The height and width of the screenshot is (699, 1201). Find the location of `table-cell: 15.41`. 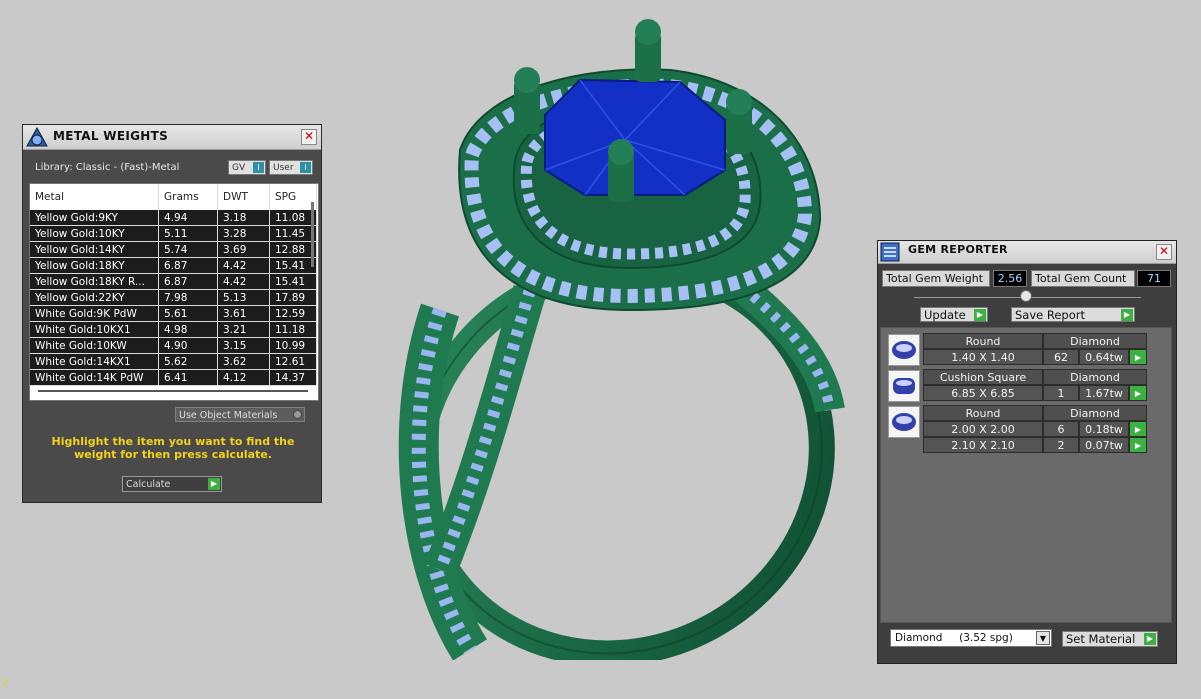

table-cell: 15.41 is located at coordinates (293, 265).